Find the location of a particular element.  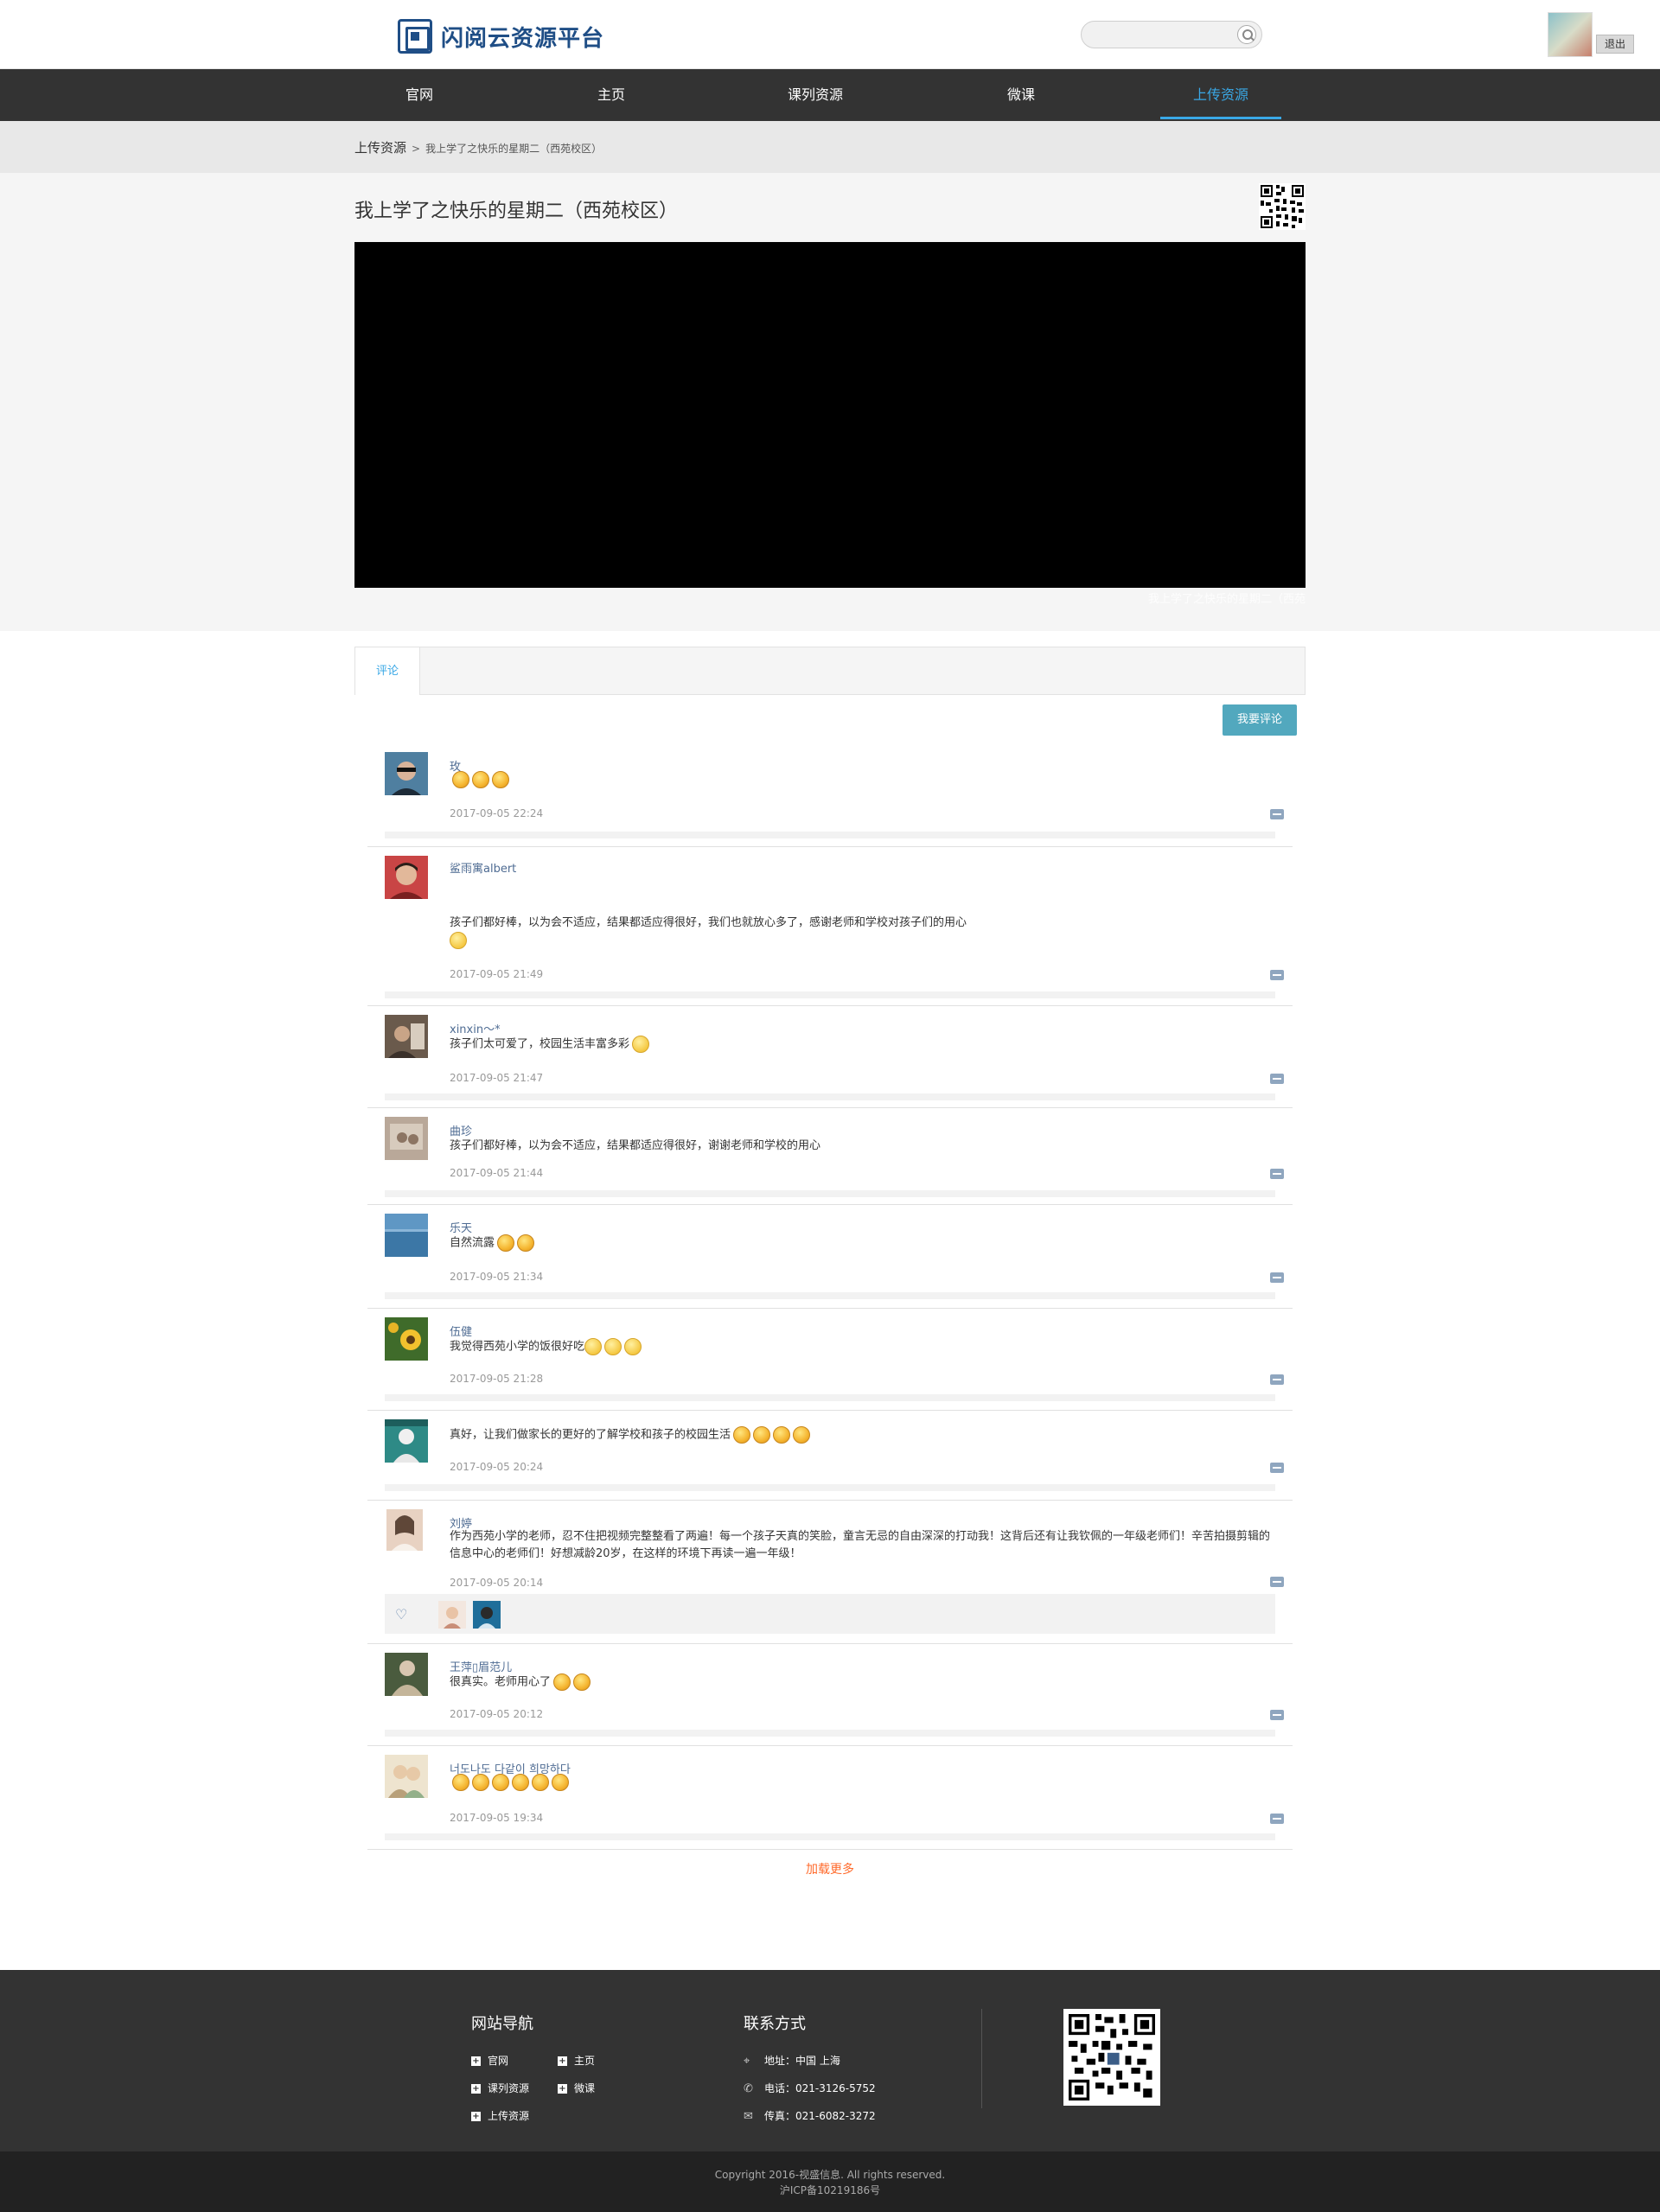

nav-item-home: 主页 is located at coordinates (611, 95).